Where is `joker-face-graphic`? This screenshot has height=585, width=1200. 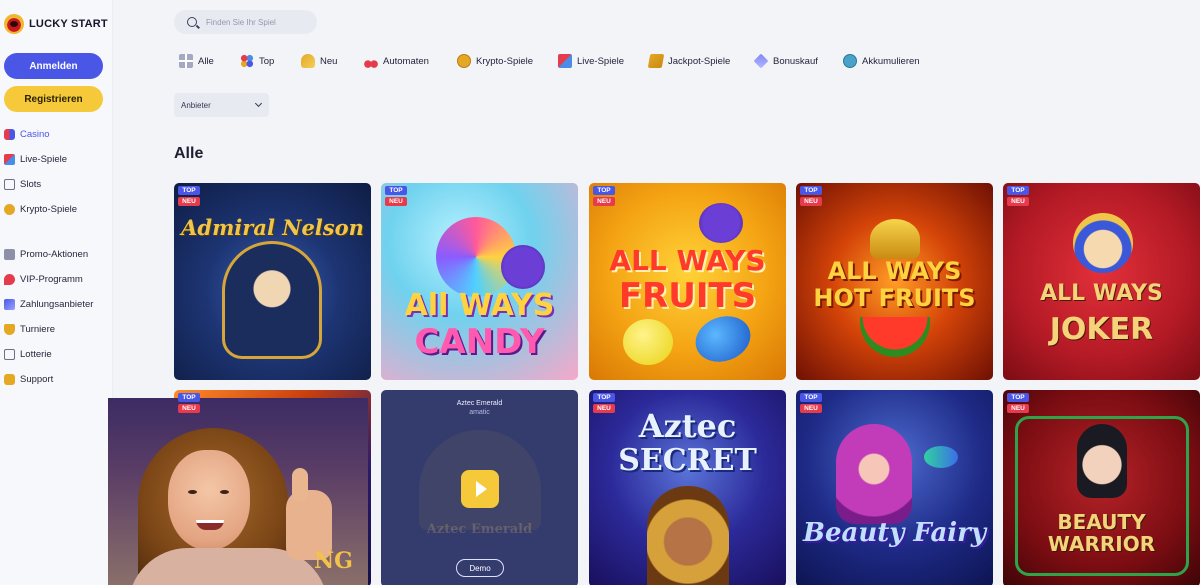 joker-face-graphic is located at coordinates (1103, 243).